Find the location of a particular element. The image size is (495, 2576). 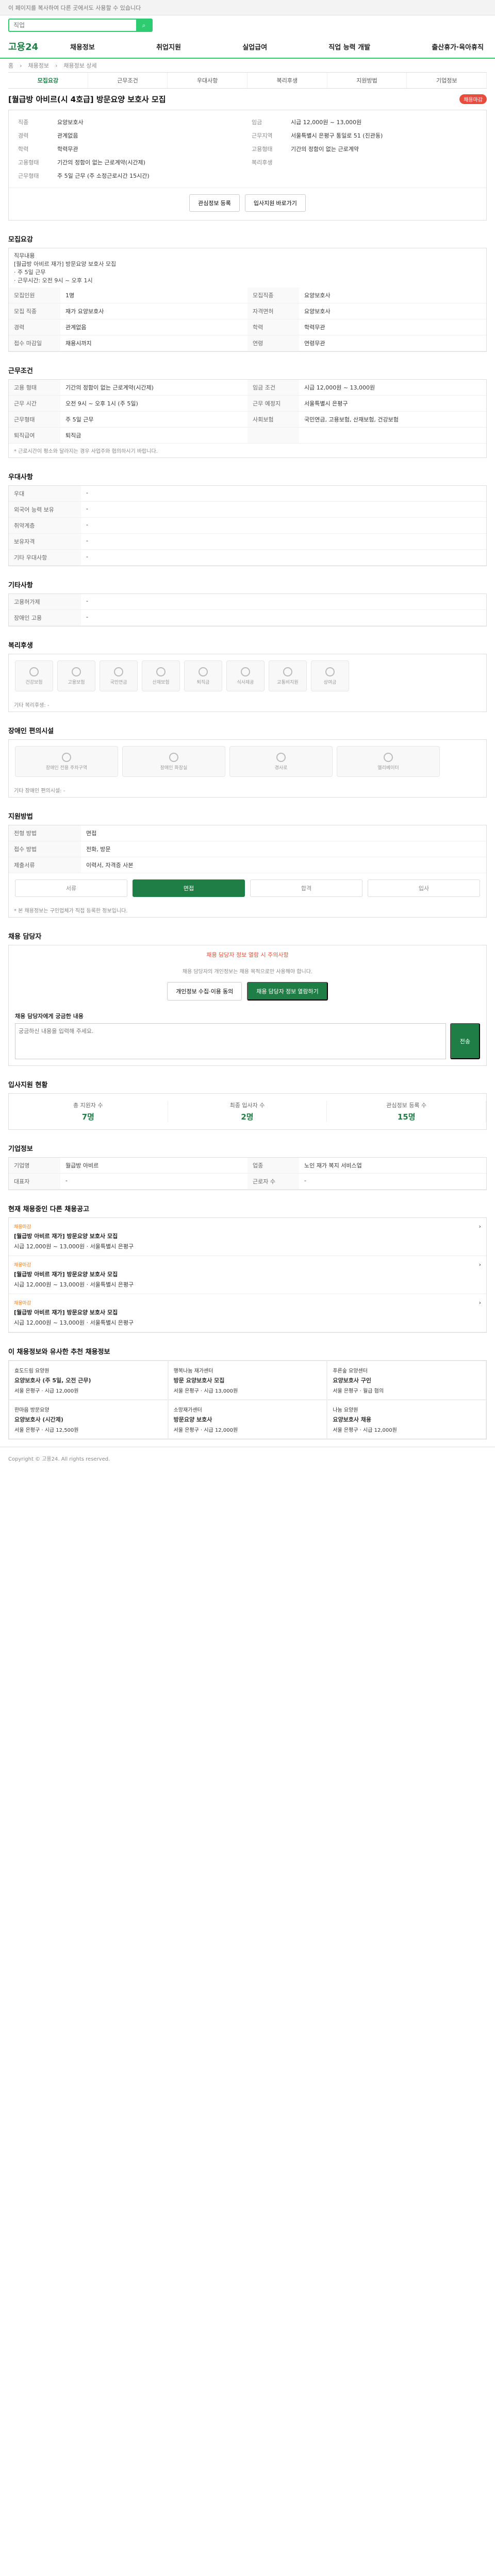

apply-table: 전형 방법 면접 접수 방법 전화, 방문 제출서류 이력서, 자격증 사본 is located at coordinates (247, 849).